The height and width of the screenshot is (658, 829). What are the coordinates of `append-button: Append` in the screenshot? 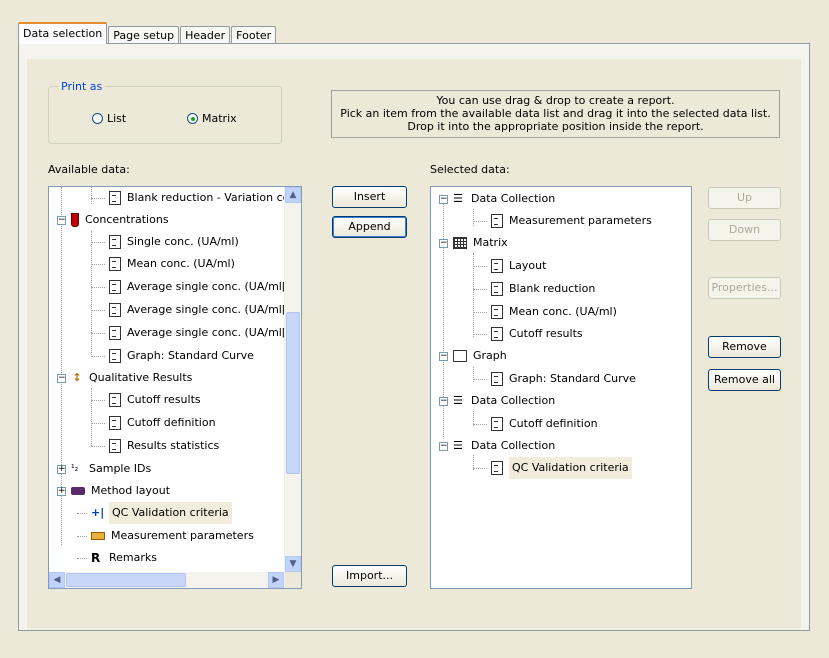 It's located at (369, 227).